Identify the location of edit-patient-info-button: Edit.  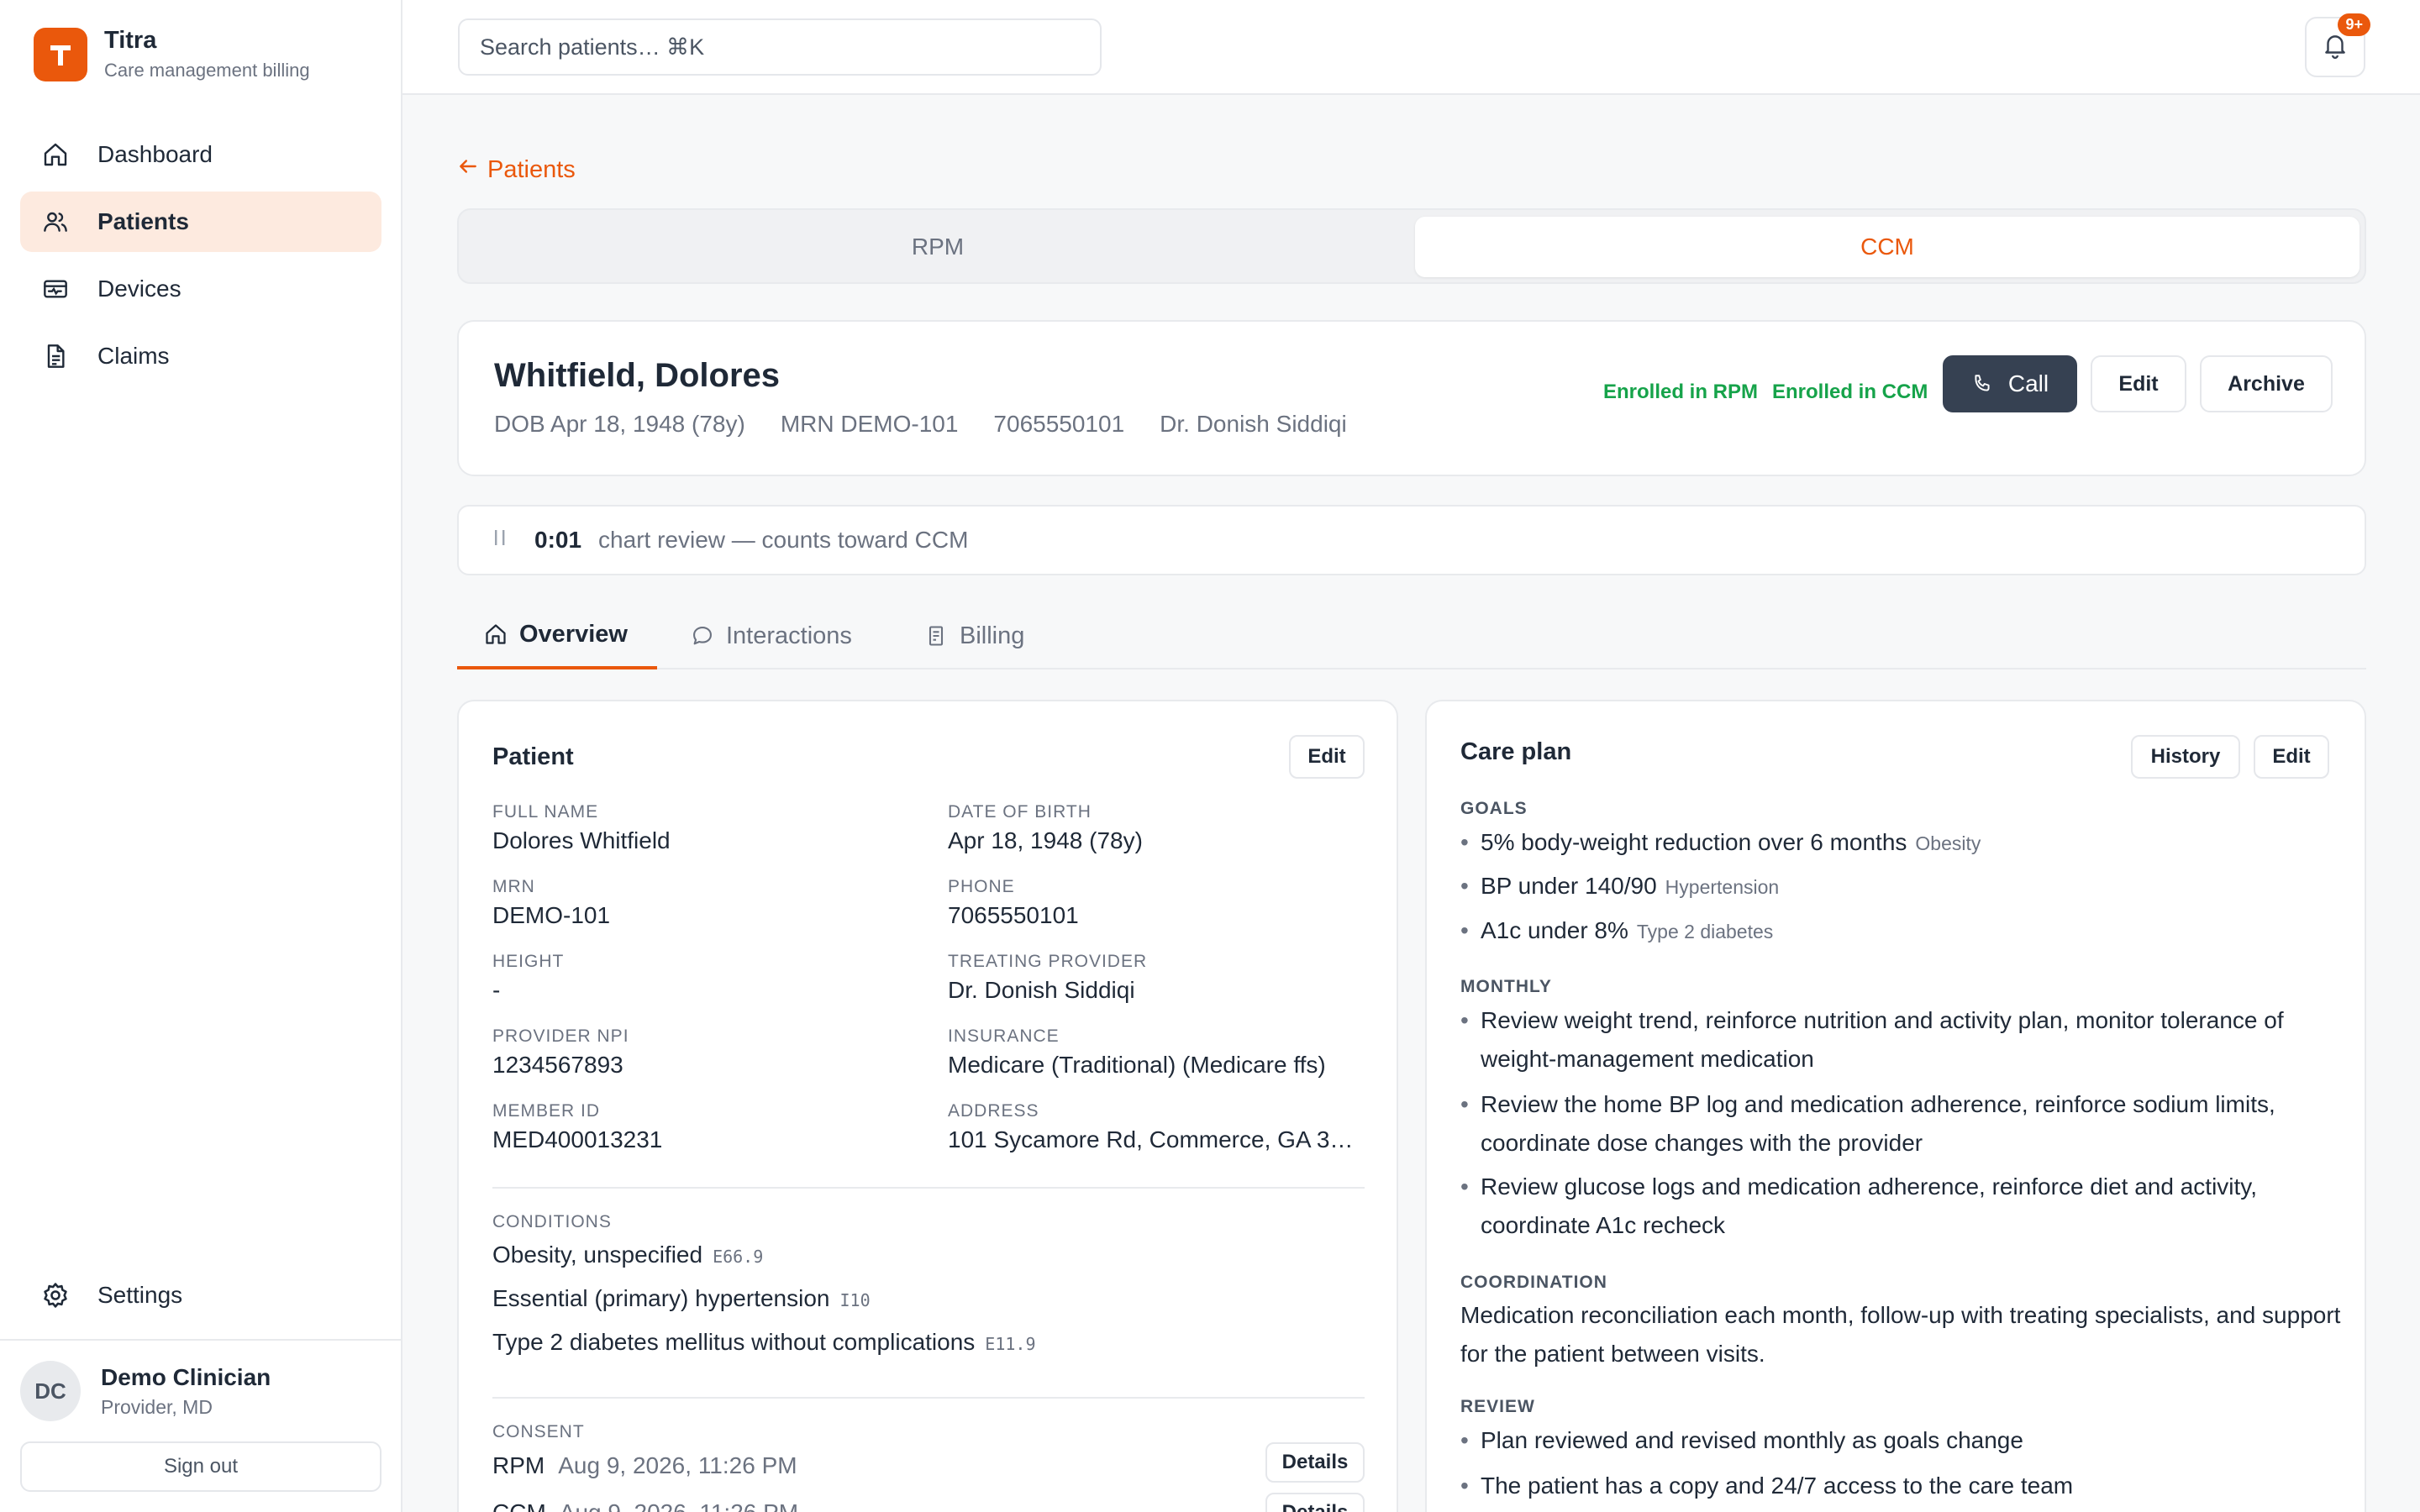
(1327, 757).